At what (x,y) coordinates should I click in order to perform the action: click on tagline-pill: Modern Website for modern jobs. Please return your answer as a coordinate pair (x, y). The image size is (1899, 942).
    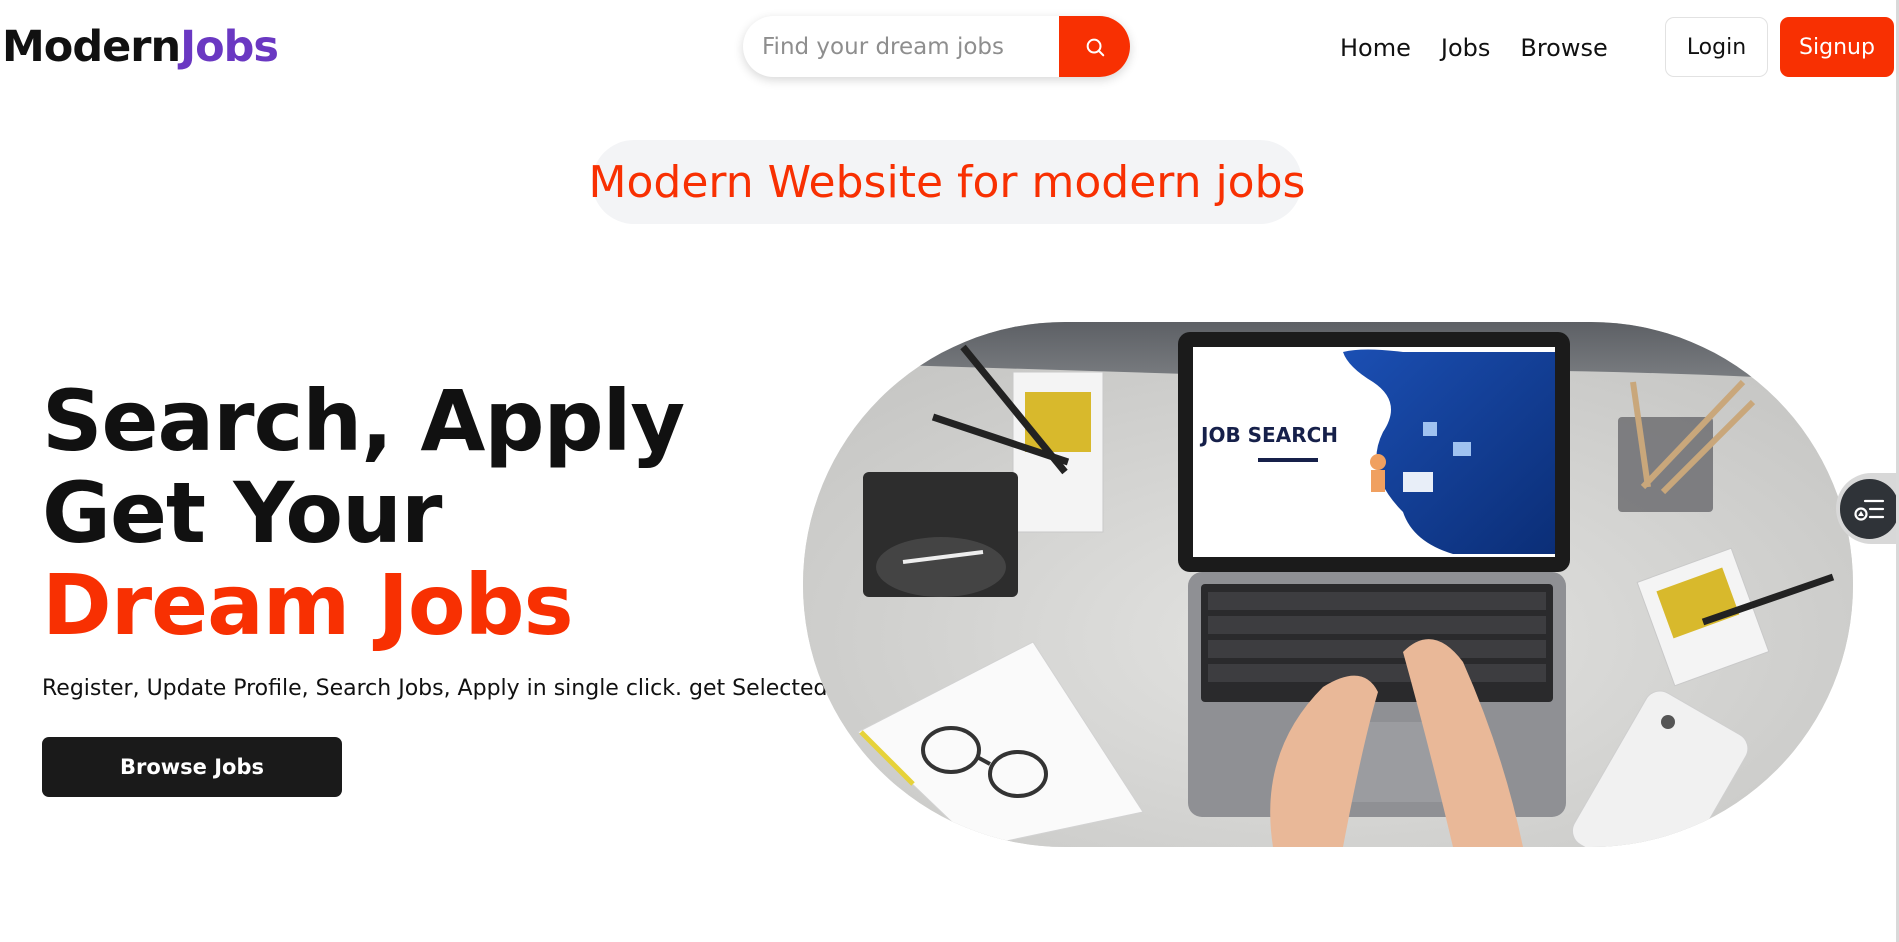
    Looking at the image, I should click on (947, 182).